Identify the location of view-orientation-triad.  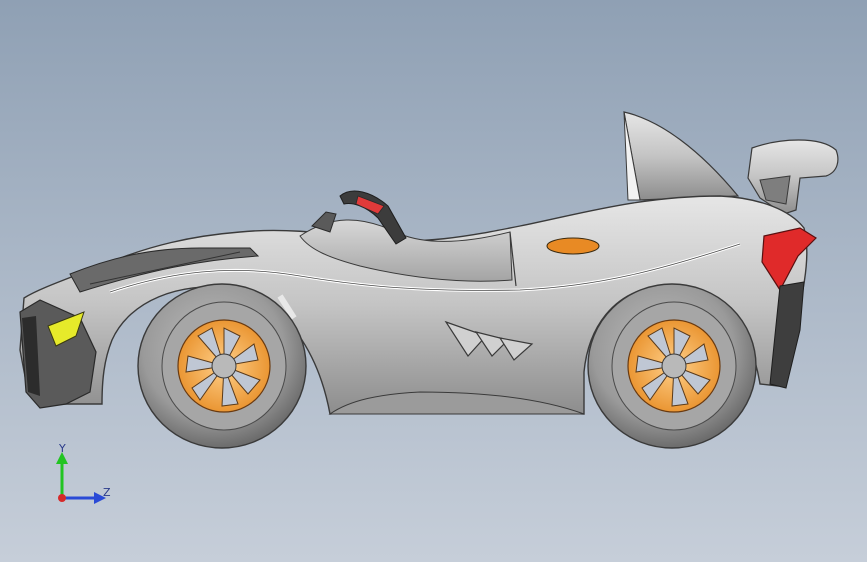
(81, 478).